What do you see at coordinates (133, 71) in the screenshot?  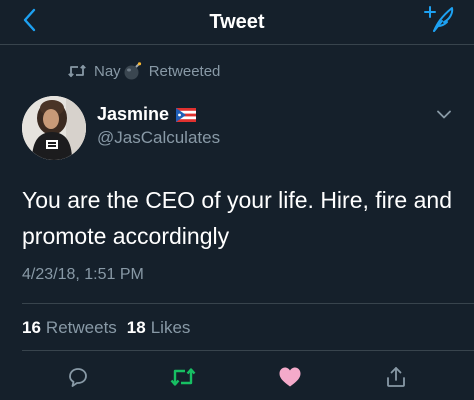 I see `bomb-icon` at bounding box center [133, 71].